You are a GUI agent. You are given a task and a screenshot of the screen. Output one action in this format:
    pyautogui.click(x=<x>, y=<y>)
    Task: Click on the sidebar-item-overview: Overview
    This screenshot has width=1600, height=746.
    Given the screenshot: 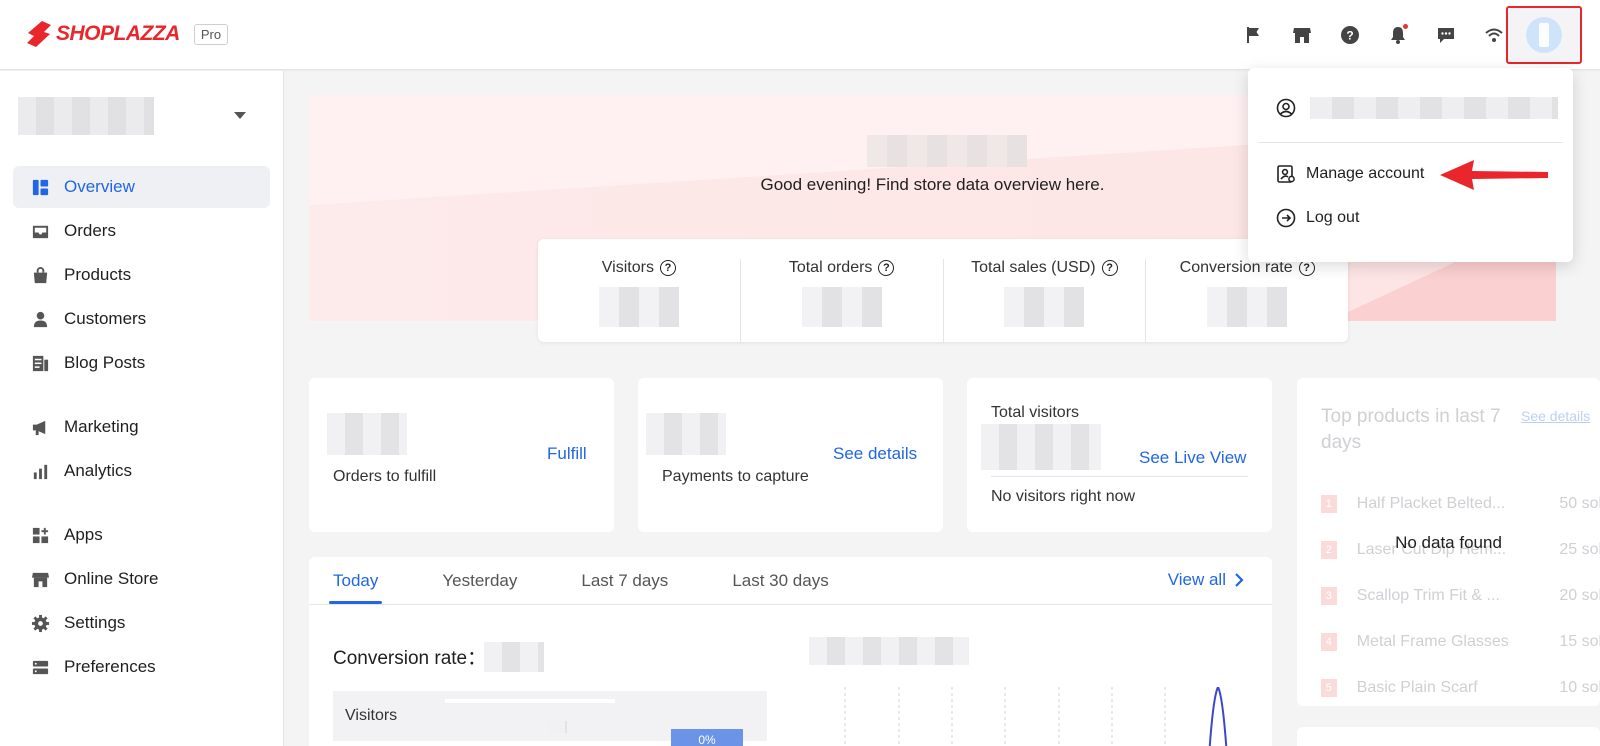 What is the action you would take?
    pyautogui.click(x=141, y=187)
    